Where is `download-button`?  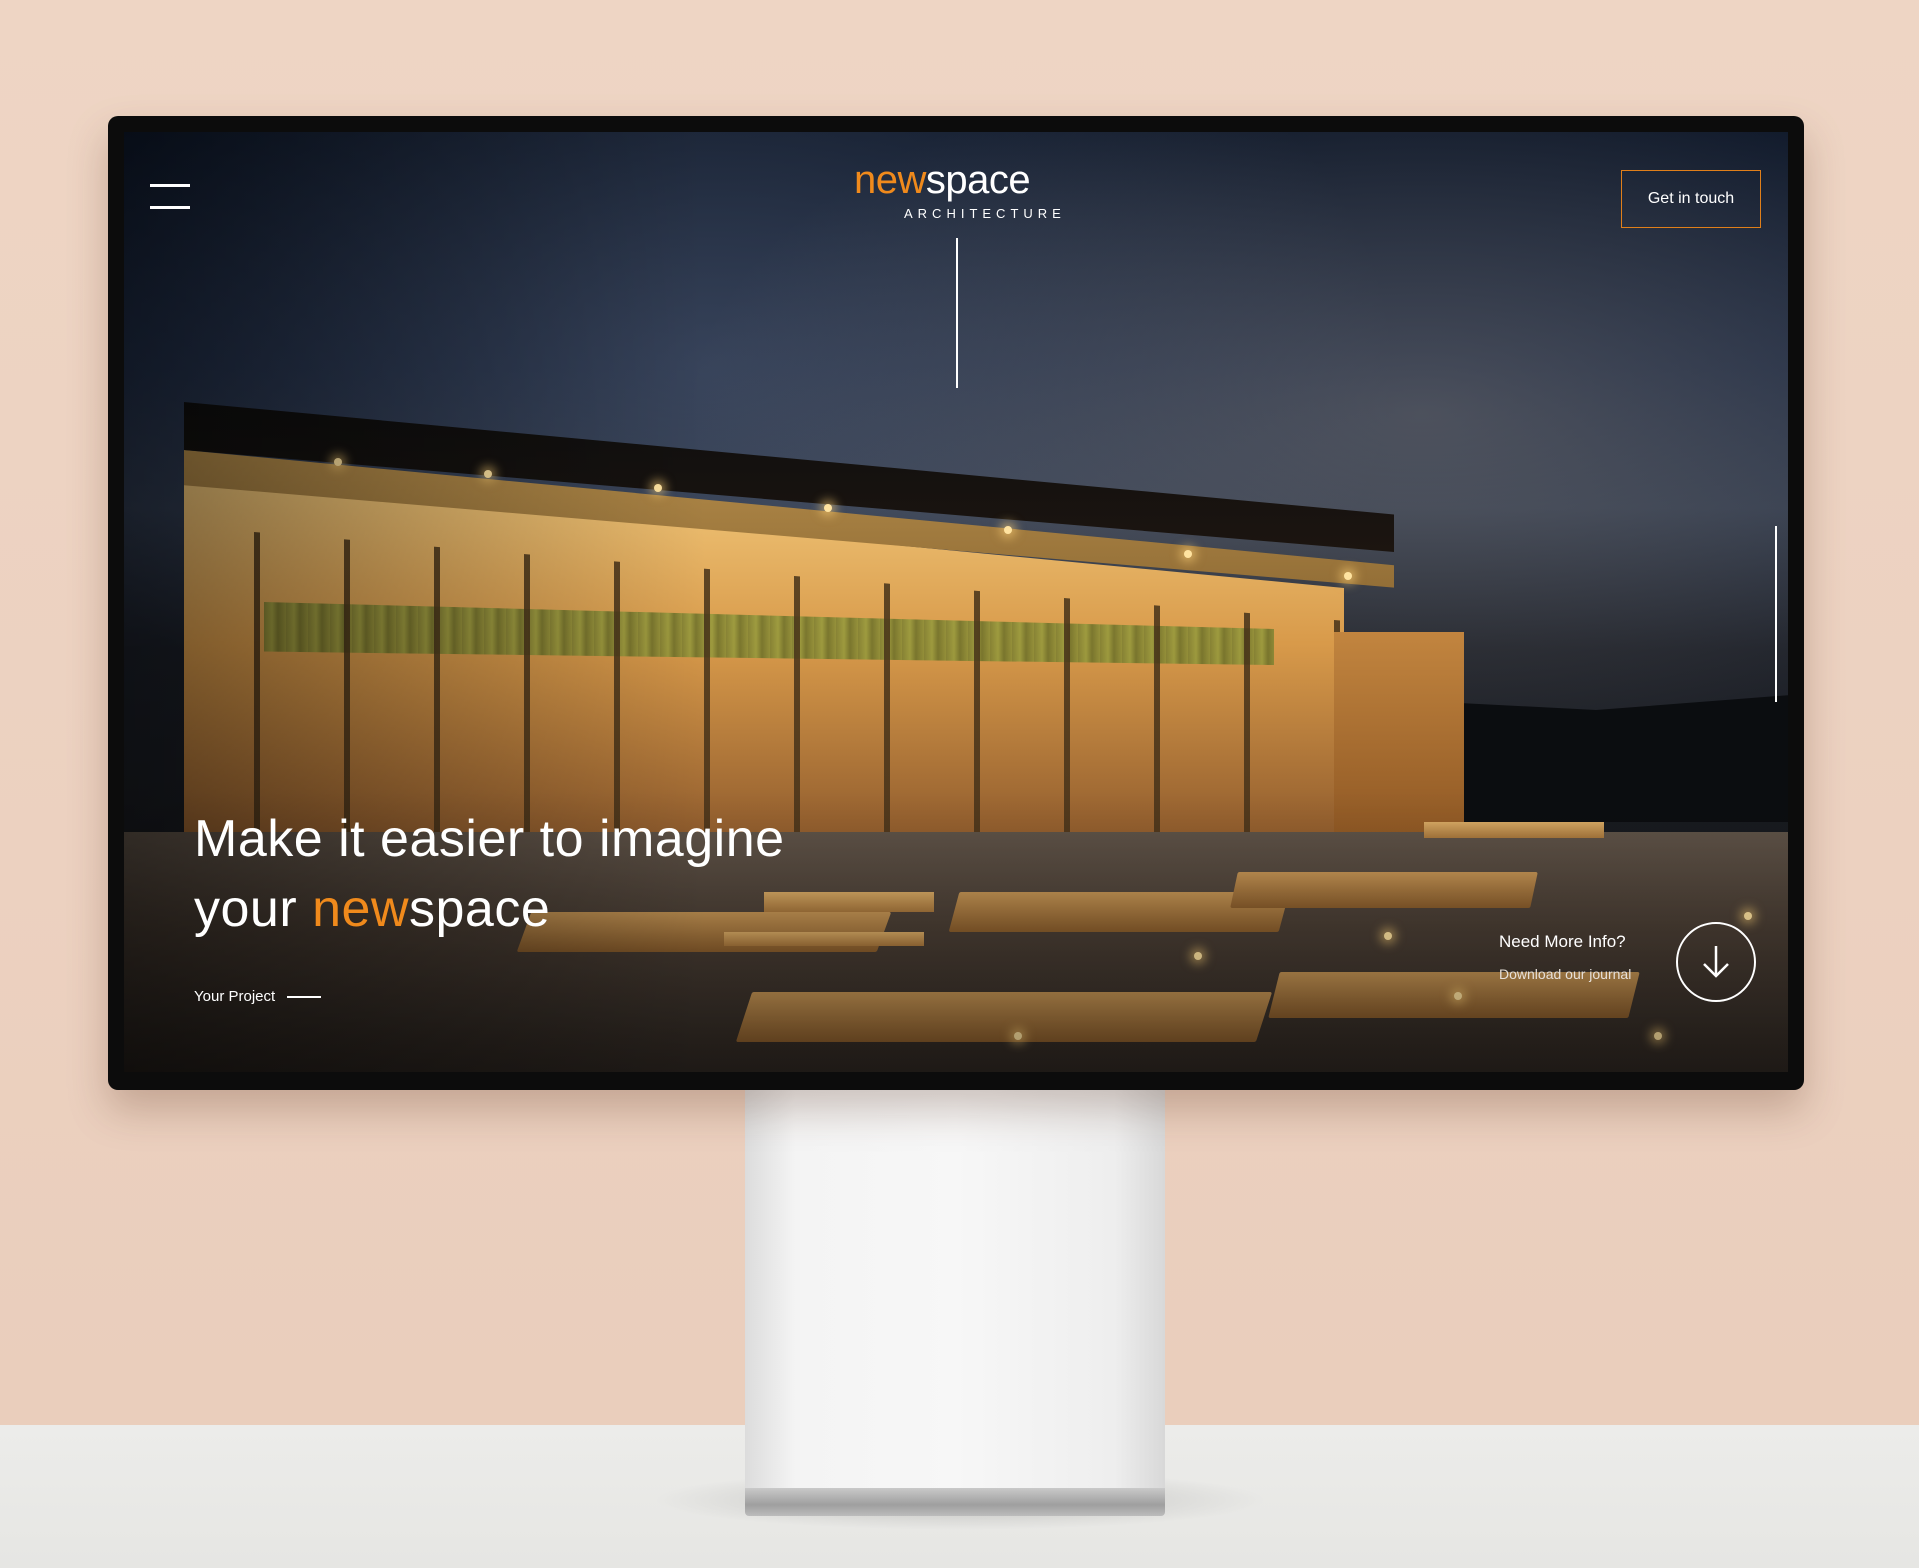
download-button is located at coordinates (1716, 962).